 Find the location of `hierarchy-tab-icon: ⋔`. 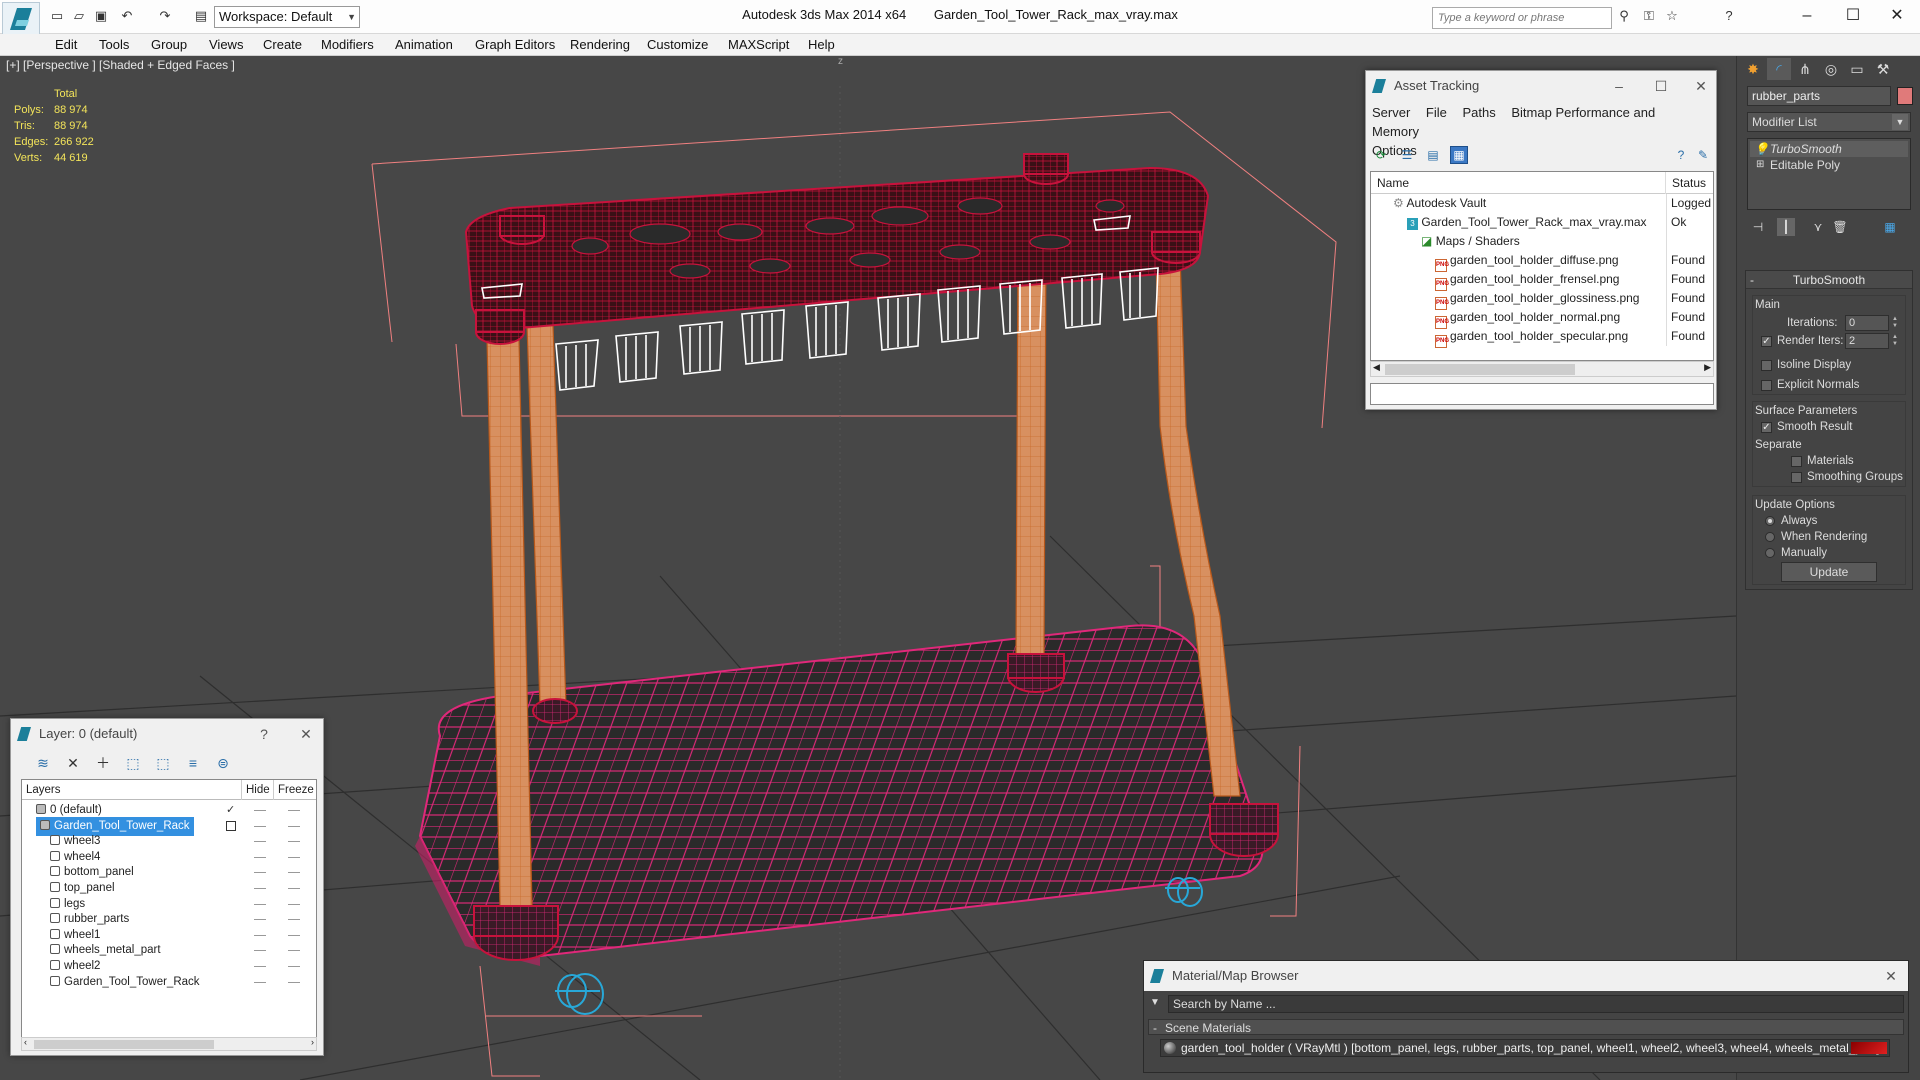

hierarchy-tab-icon: ⋔ is located at coordinates (1805, 69).